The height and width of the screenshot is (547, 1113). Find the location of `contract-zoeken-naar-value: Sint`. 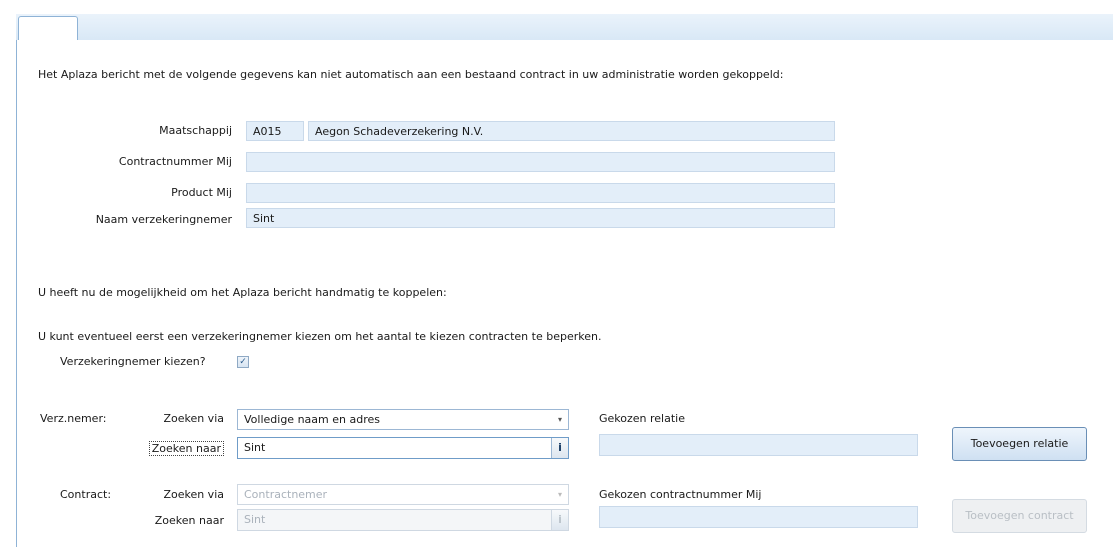

contract-zoeken-naar-value: Sint is located at coordinates (255, 519).